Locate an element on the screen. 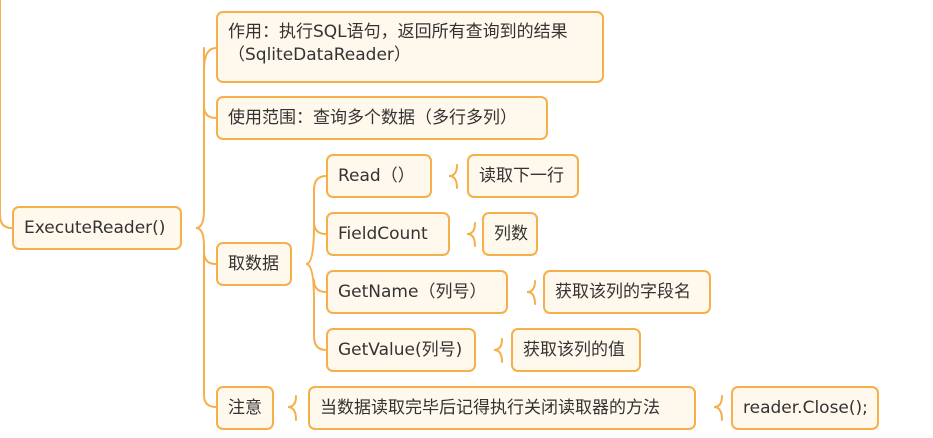 The width and height of the screenshot is (933, 438). node-desc-read-label: 读取下一行 is located at coordinates (521, 175).